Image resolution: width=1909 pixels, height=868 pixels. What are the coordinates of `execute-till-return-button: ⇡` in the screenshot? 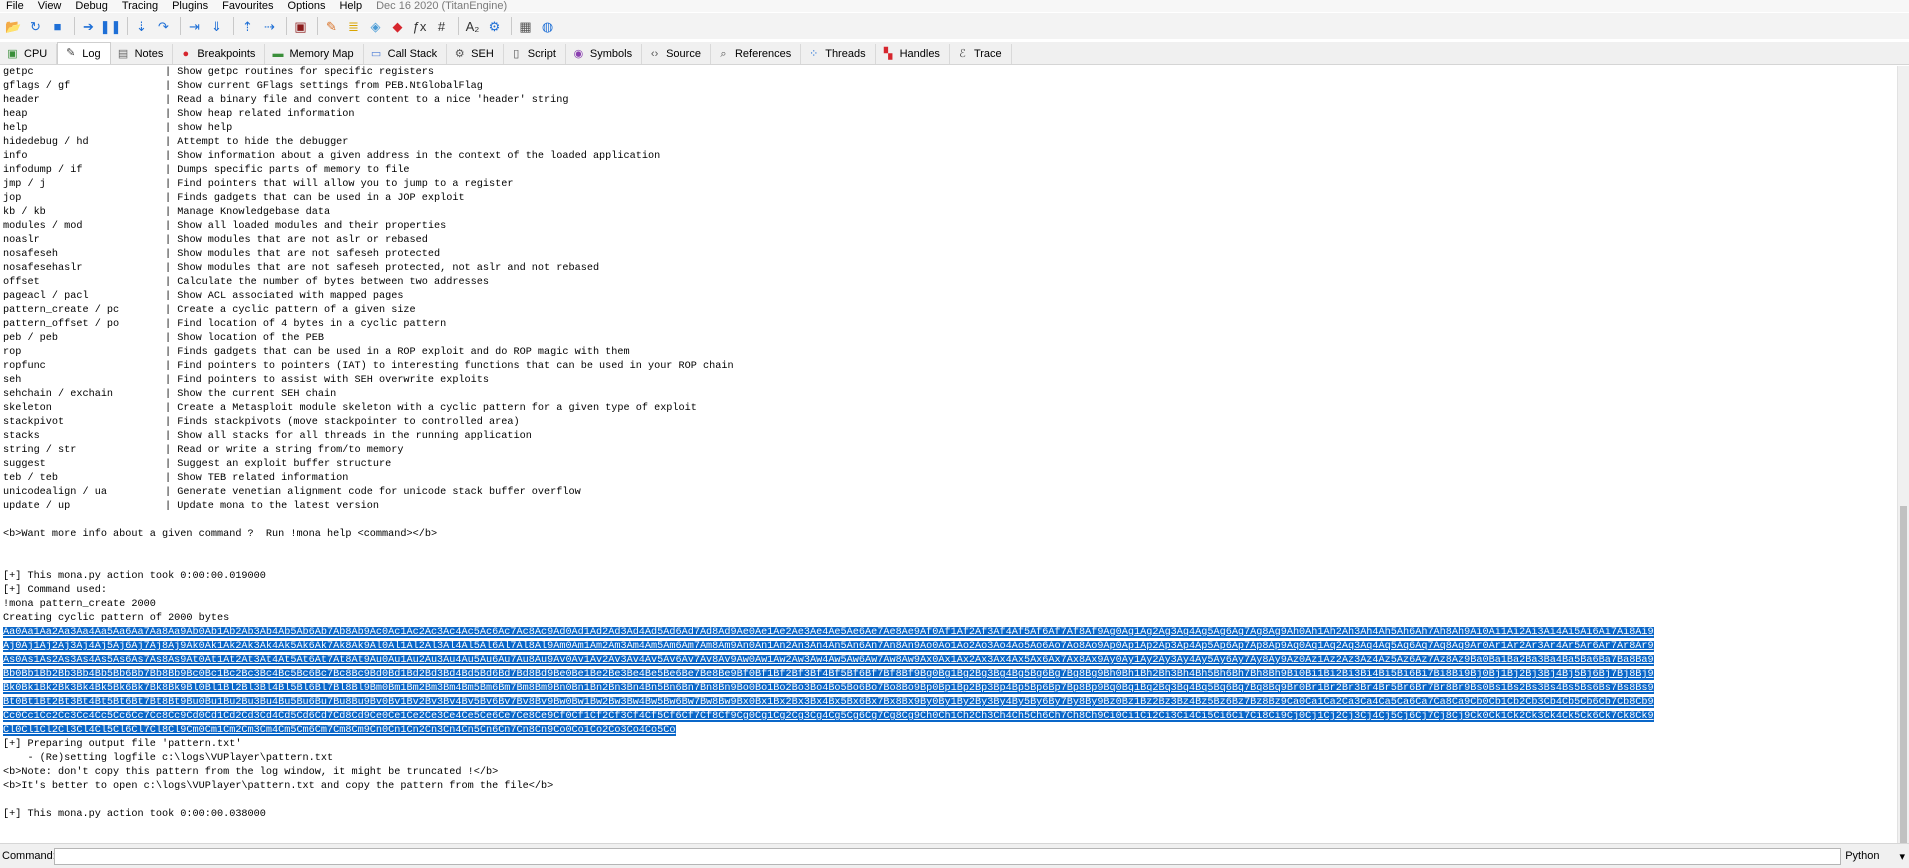 It's located at (247, 26).